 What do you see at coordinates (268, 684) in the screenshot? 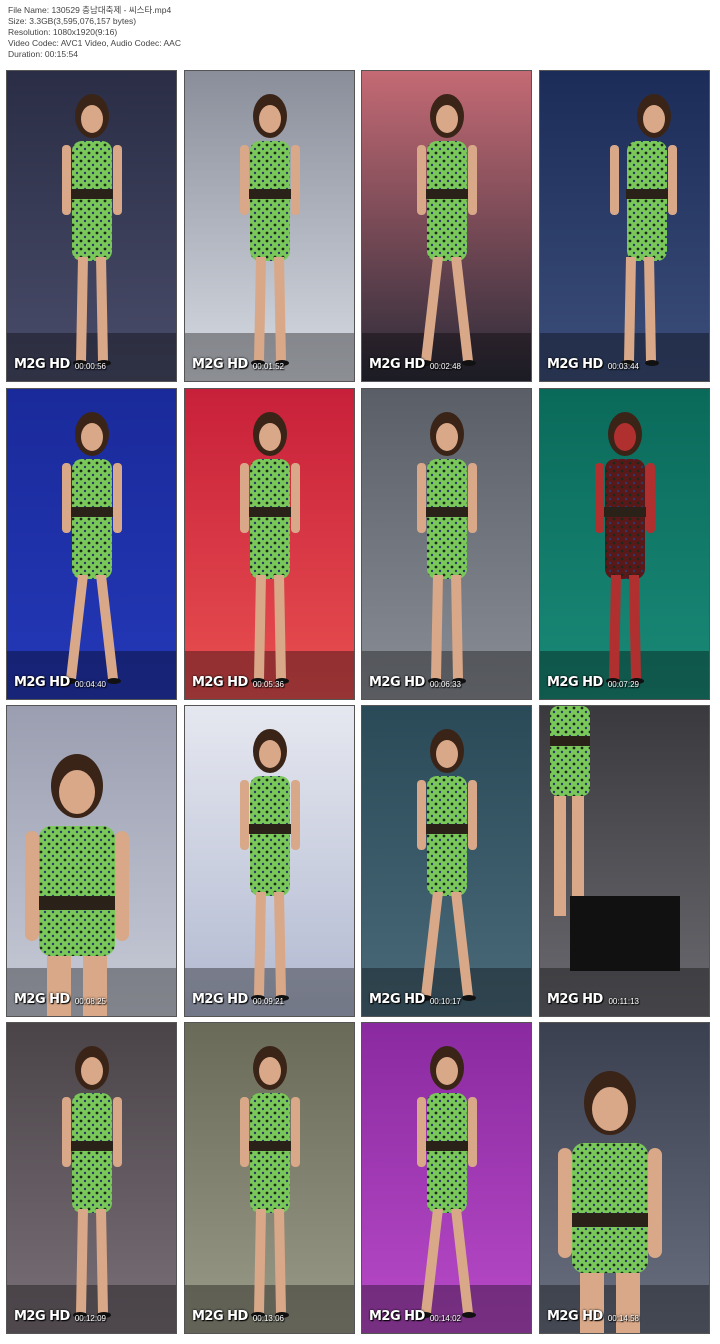
I see `timestamp: 00:05:36` at bounding box center [268, 684].